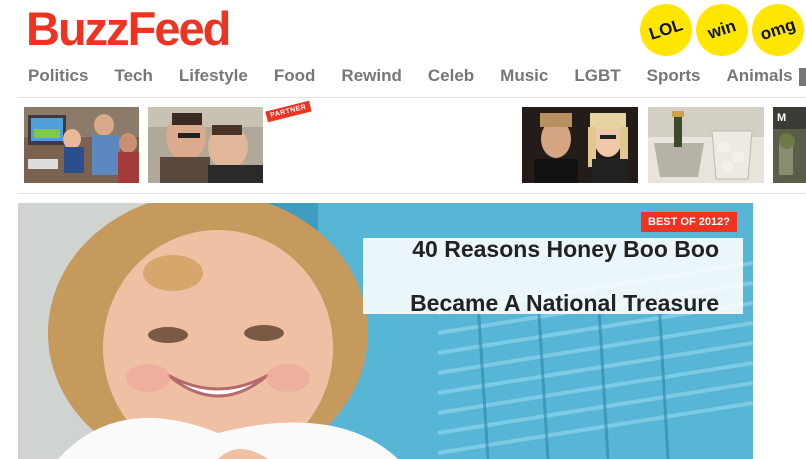 This screenshot has width=806, height=459. Describe the element at coordinates (706, 145) in the screenshot. I see `thumbnail-champagne` at that location.